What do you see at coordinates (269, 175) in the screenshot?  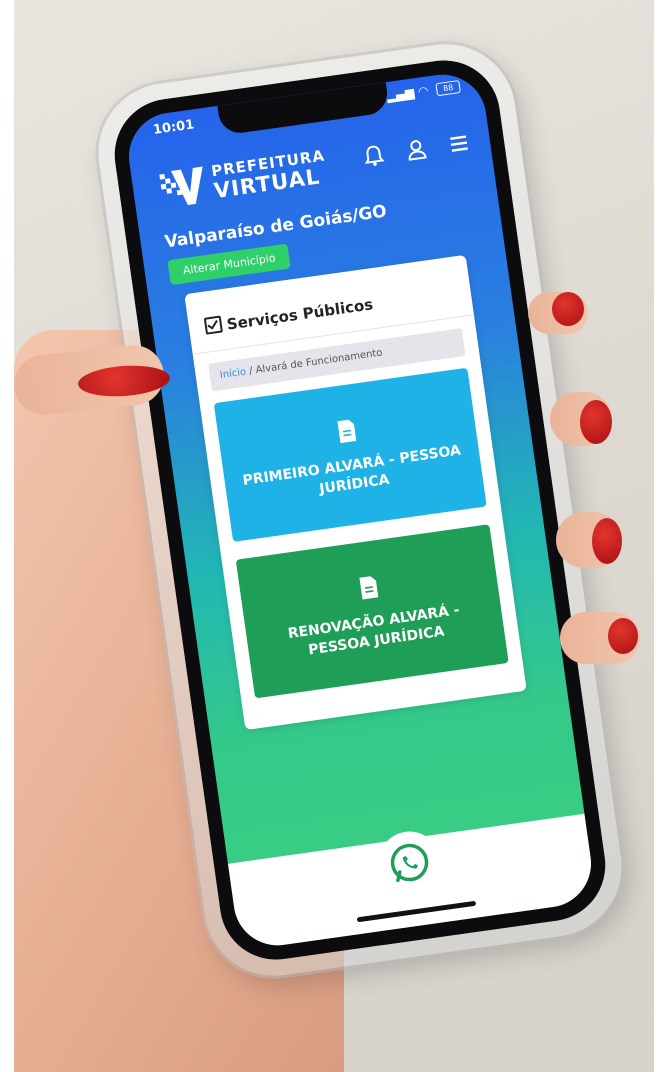 I see `logo-text: PREFEITURA VIRTUAL` at bounding box center [269, 175].